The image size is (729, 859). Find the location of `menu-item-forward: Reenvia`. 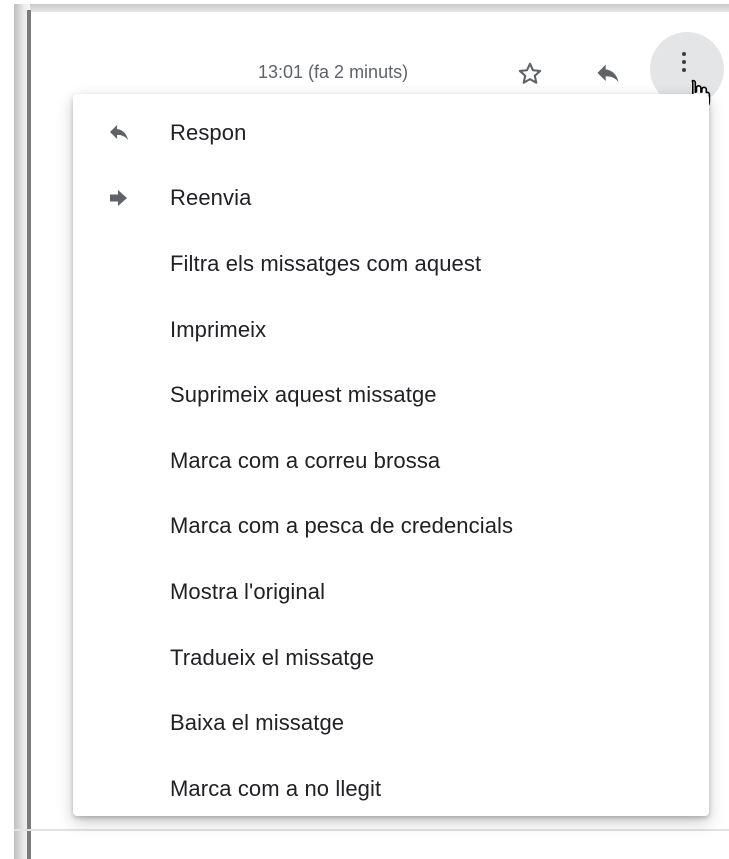

menu-item-forward: Reenvia is located at coordinates (391, 199).